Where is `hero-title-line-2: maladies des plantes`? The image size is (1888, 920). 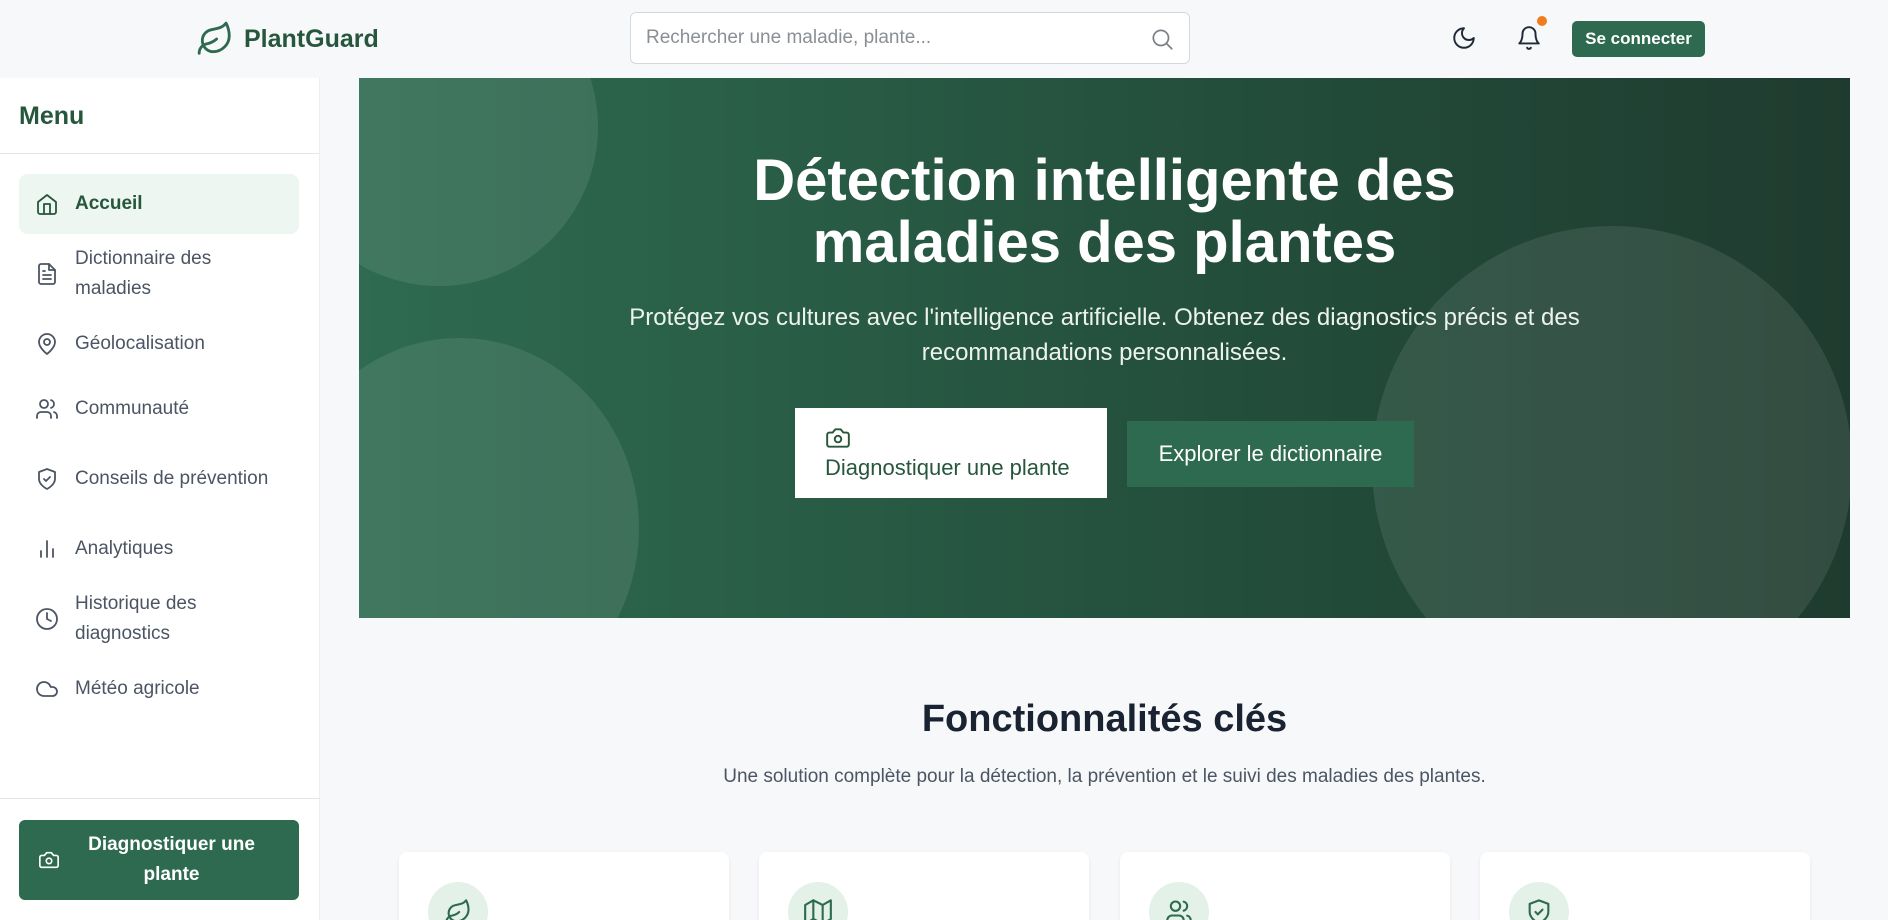
hero-title-line-2: maladies des plantes is located at coordinates (1104, 242).